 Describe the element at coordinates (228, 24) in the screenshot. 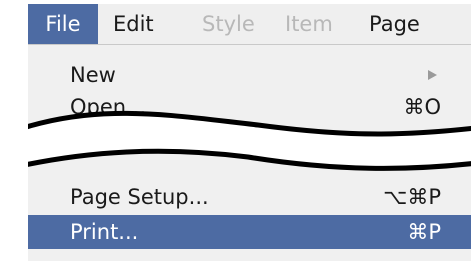

I see `menu-style: Style` at that location.